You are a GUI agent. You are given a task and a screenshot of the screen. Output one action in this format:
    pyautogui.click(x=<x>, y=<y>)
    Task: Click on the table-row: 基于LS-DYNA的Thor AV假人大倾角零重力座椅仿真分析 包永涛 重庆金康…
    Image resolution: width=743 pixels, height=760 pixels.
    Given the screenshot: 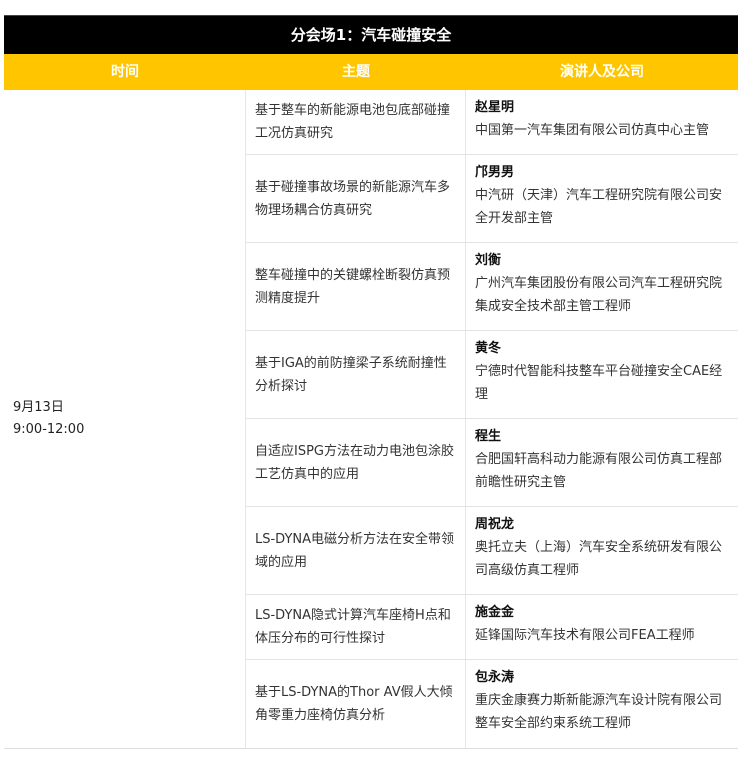 What is the action you would take?
    pyautogui.click(x=492, y=704)
    